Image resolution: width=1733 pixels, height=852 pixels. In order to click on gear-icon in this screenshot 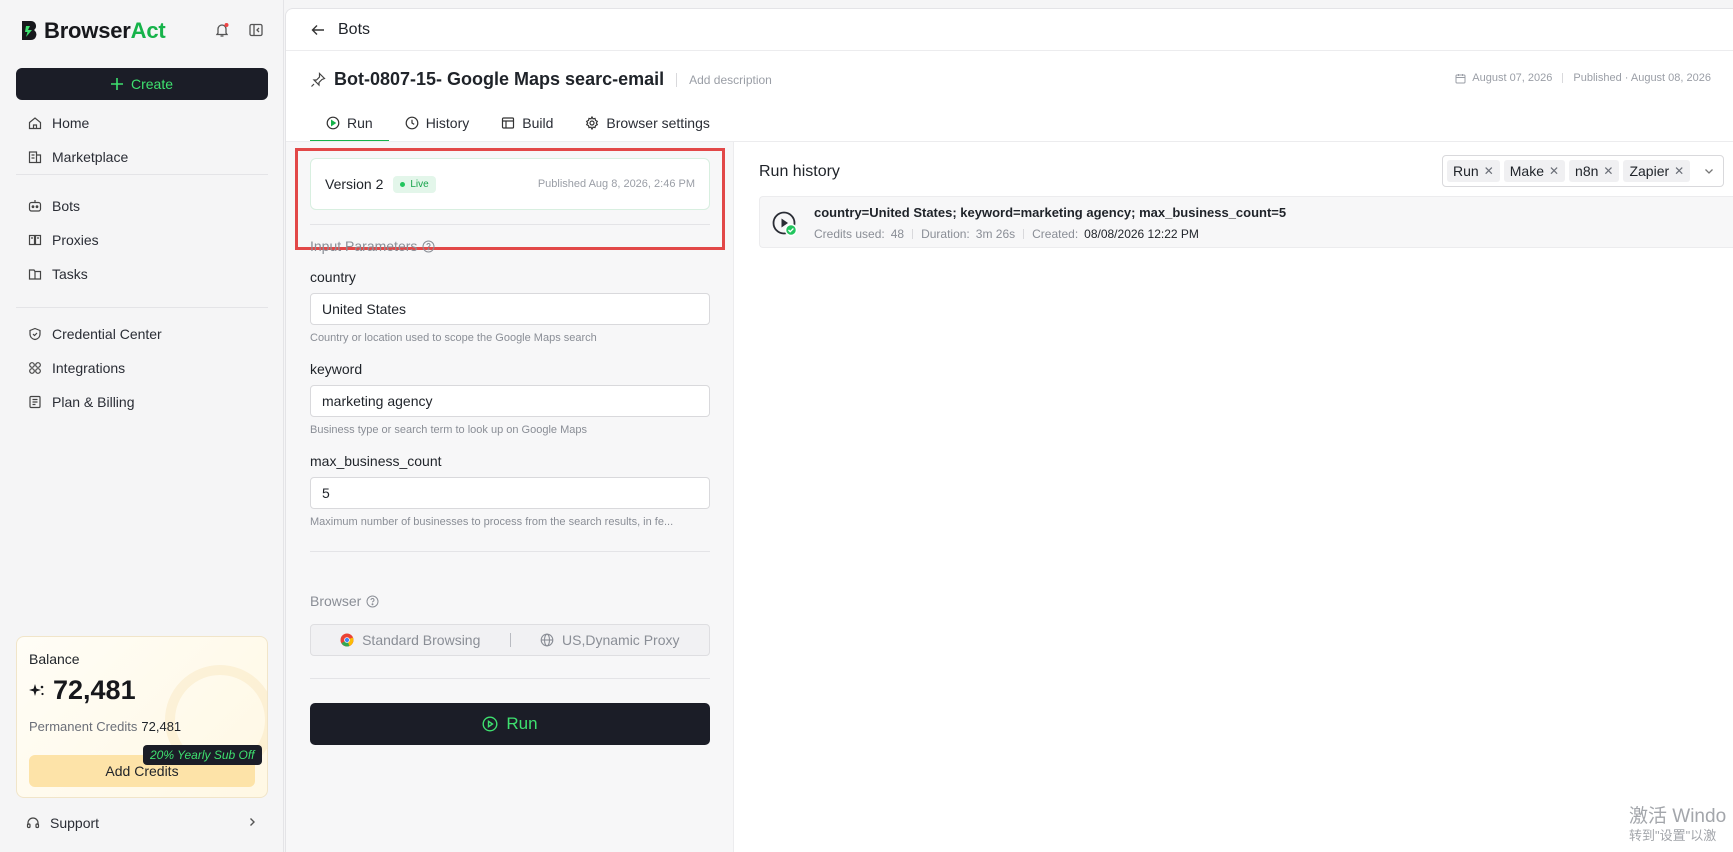, I will do `click(592, 123)`.